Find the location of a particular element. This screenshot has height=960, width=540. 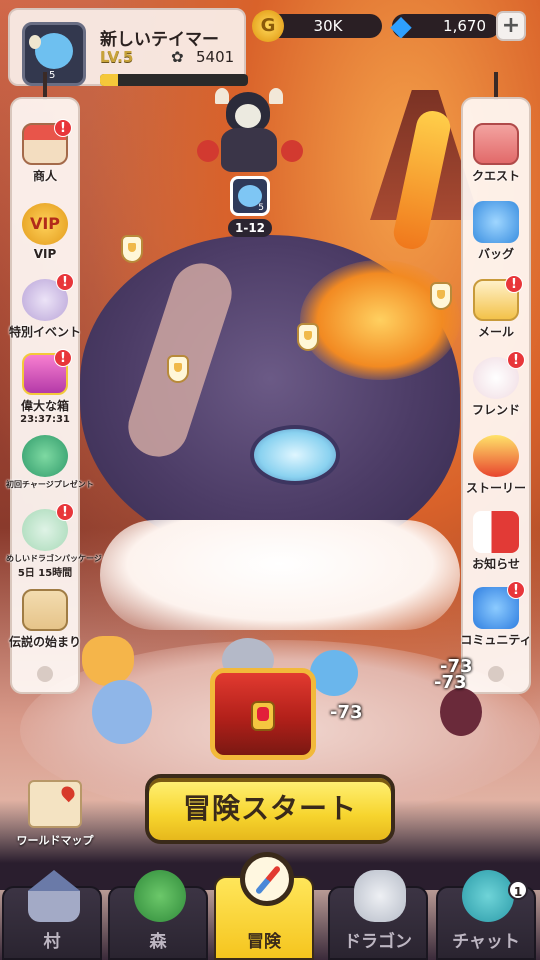

boss-body is located at coordinates (249, 150).